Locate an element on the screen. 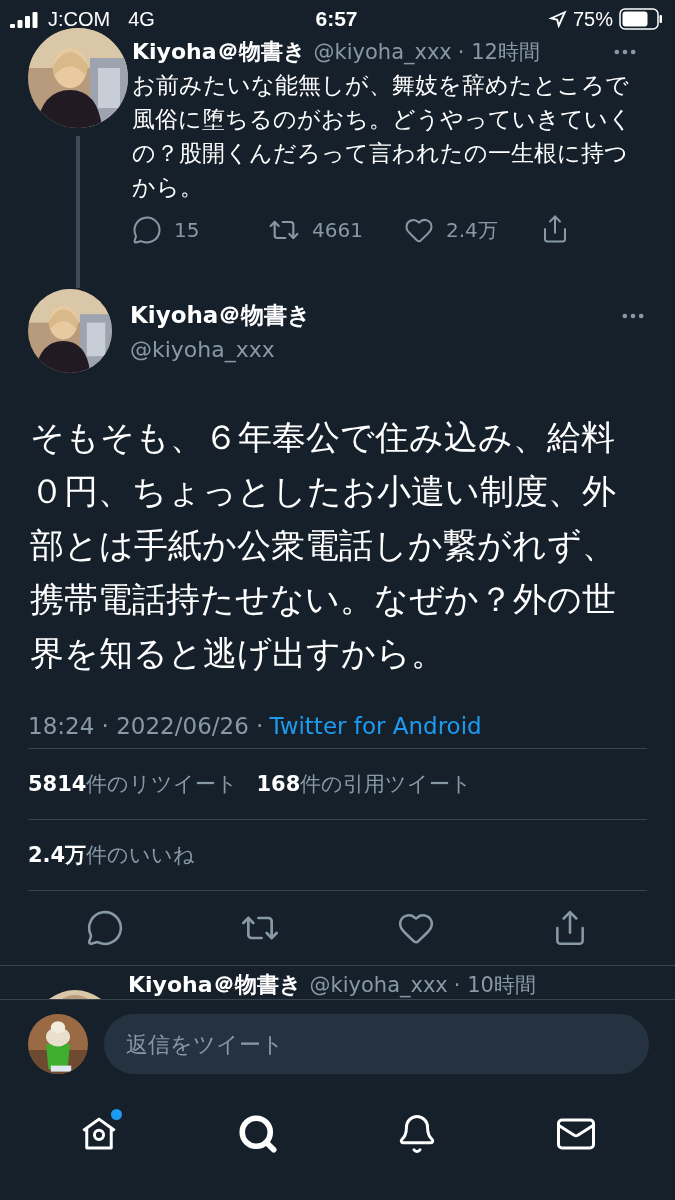 The width and height of the screenshot is (675, 1200). clock: 6:57 is located at coordinates (336, 18).